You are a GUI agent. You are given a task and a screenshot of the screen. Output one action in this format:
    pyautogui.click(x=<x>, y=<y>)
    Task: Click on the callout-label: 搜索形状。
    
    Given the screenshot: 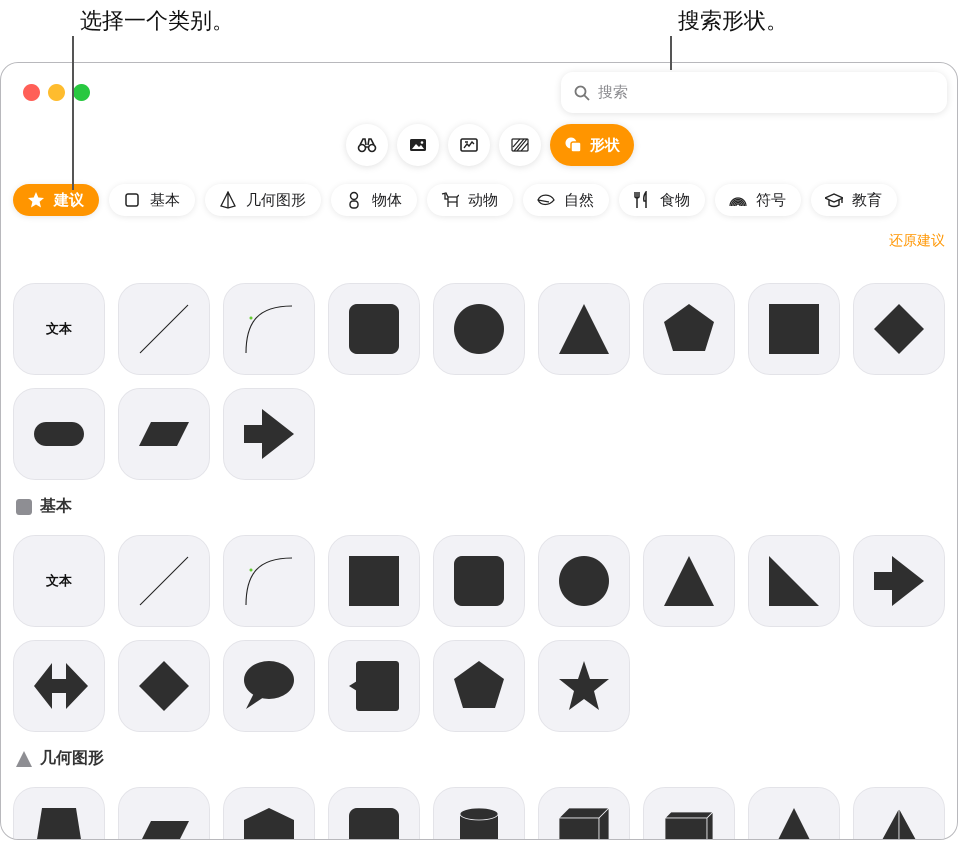 What is the action you would take?
    pyautogui.click(x=733, y=21)
    